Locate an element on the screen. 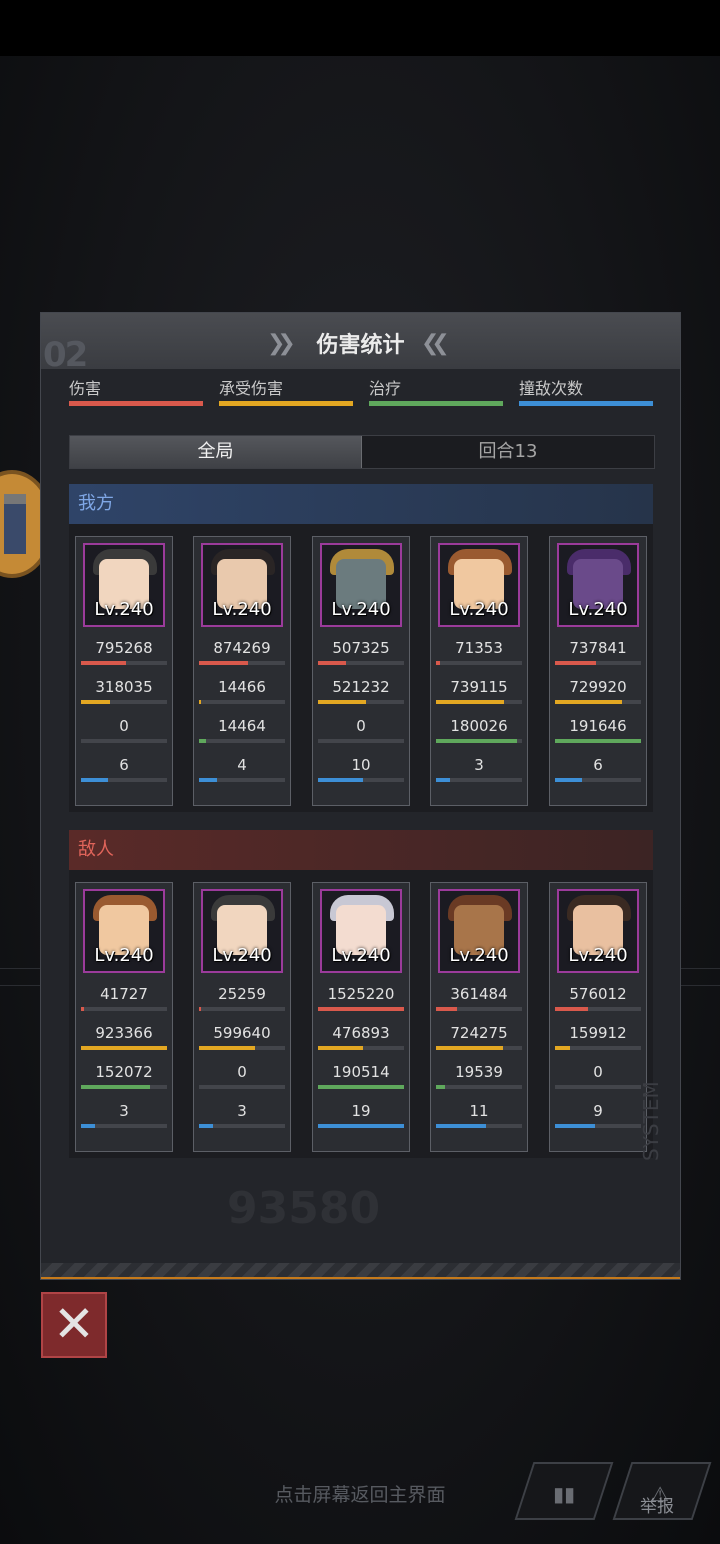 Image resolution: width=720 pixels, height=1544 pixels. enemy-hero-card: Lv.240 41727 923366 152072 3 is located at coordinates (124, 1017).